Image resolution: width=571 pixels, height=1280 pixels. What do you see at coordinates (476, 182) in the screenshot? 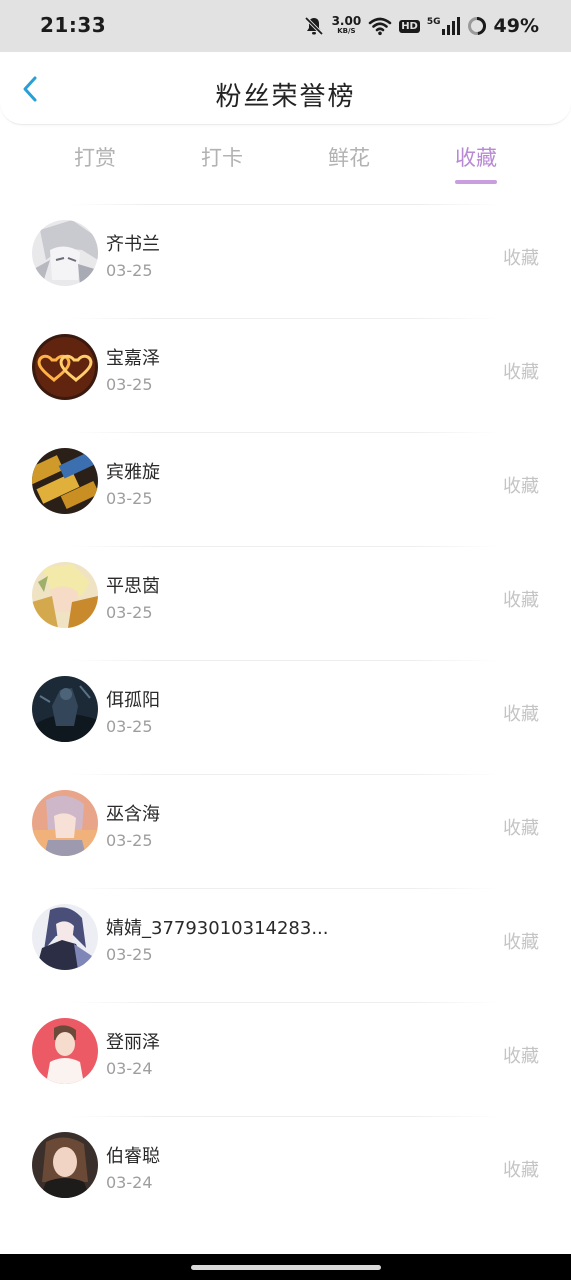
I see `active-tab-indicator` at bounding box center [476, 182].